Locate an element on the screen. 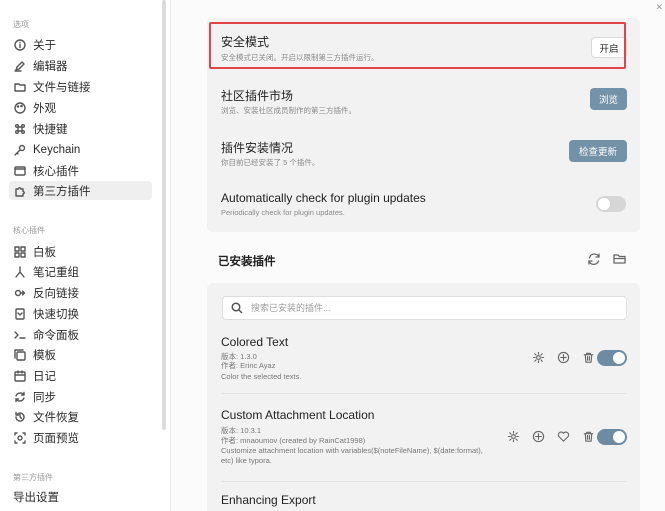 Image resolution: width=665 pixels, height=511 pixels. calendar-icon is located at coordinates (20, 376).